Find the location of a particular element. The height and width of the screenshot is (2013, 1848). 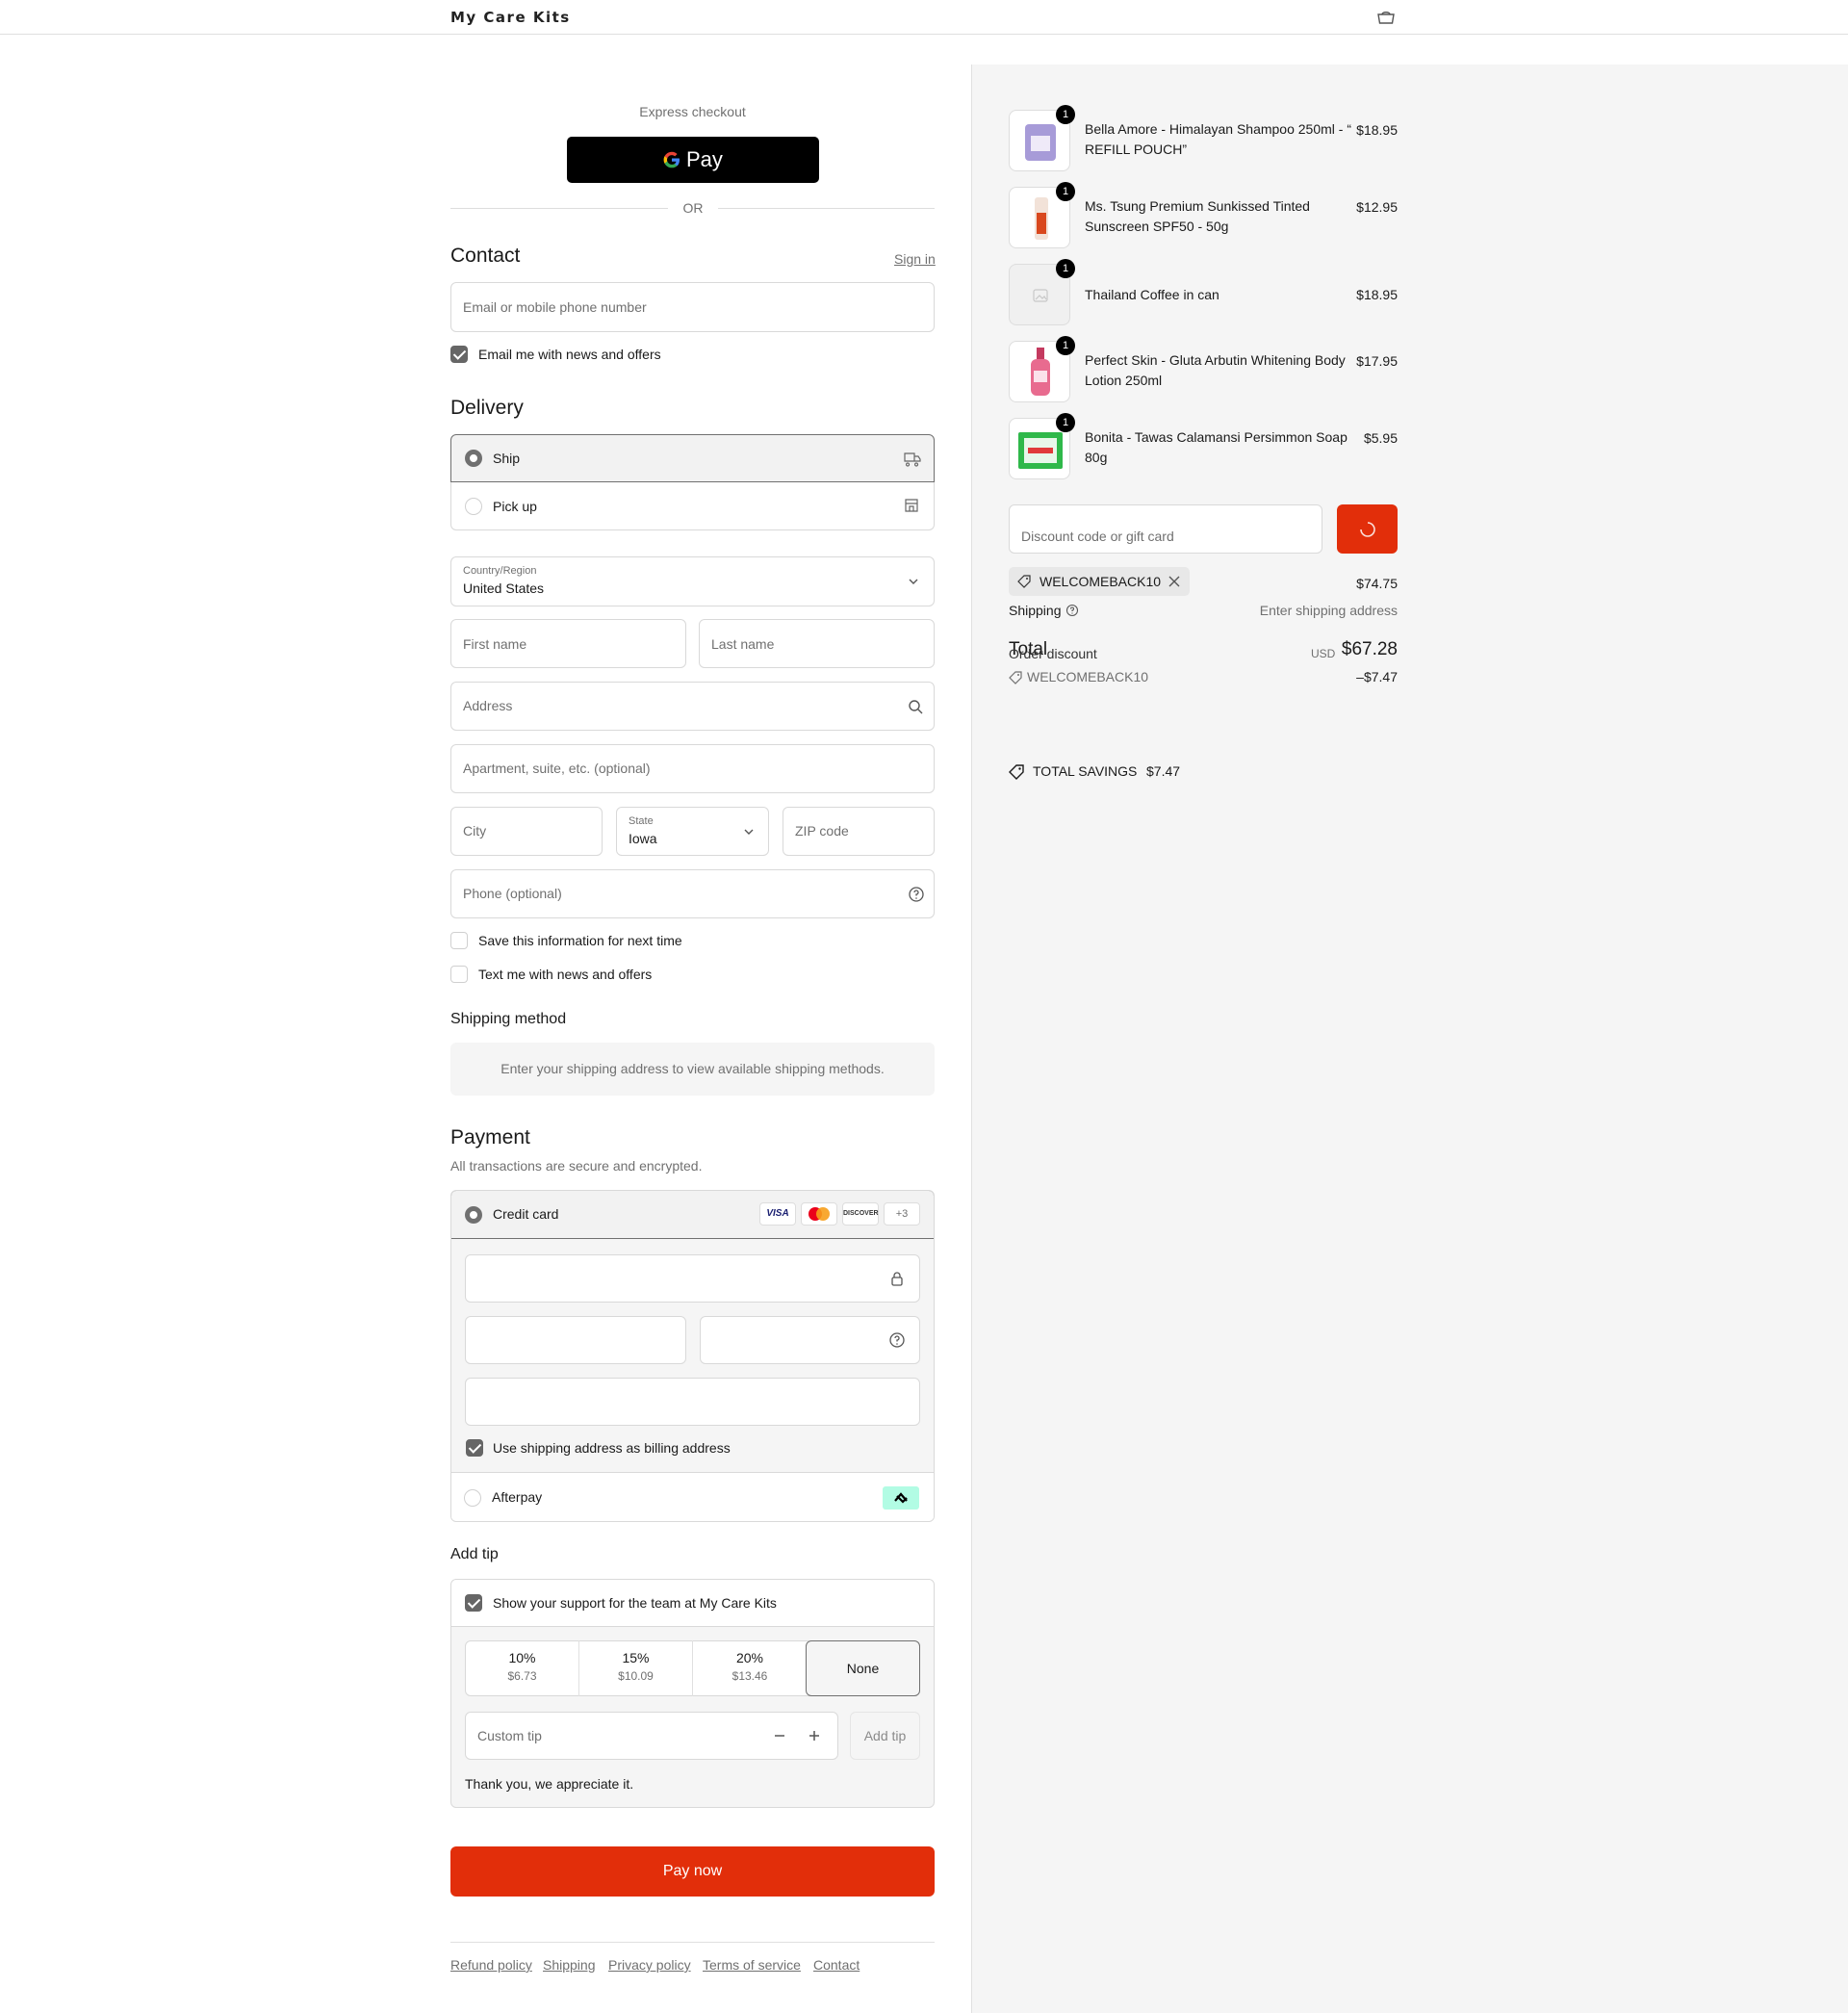

tip-option-none: None is located at coordinates (863, 1668).